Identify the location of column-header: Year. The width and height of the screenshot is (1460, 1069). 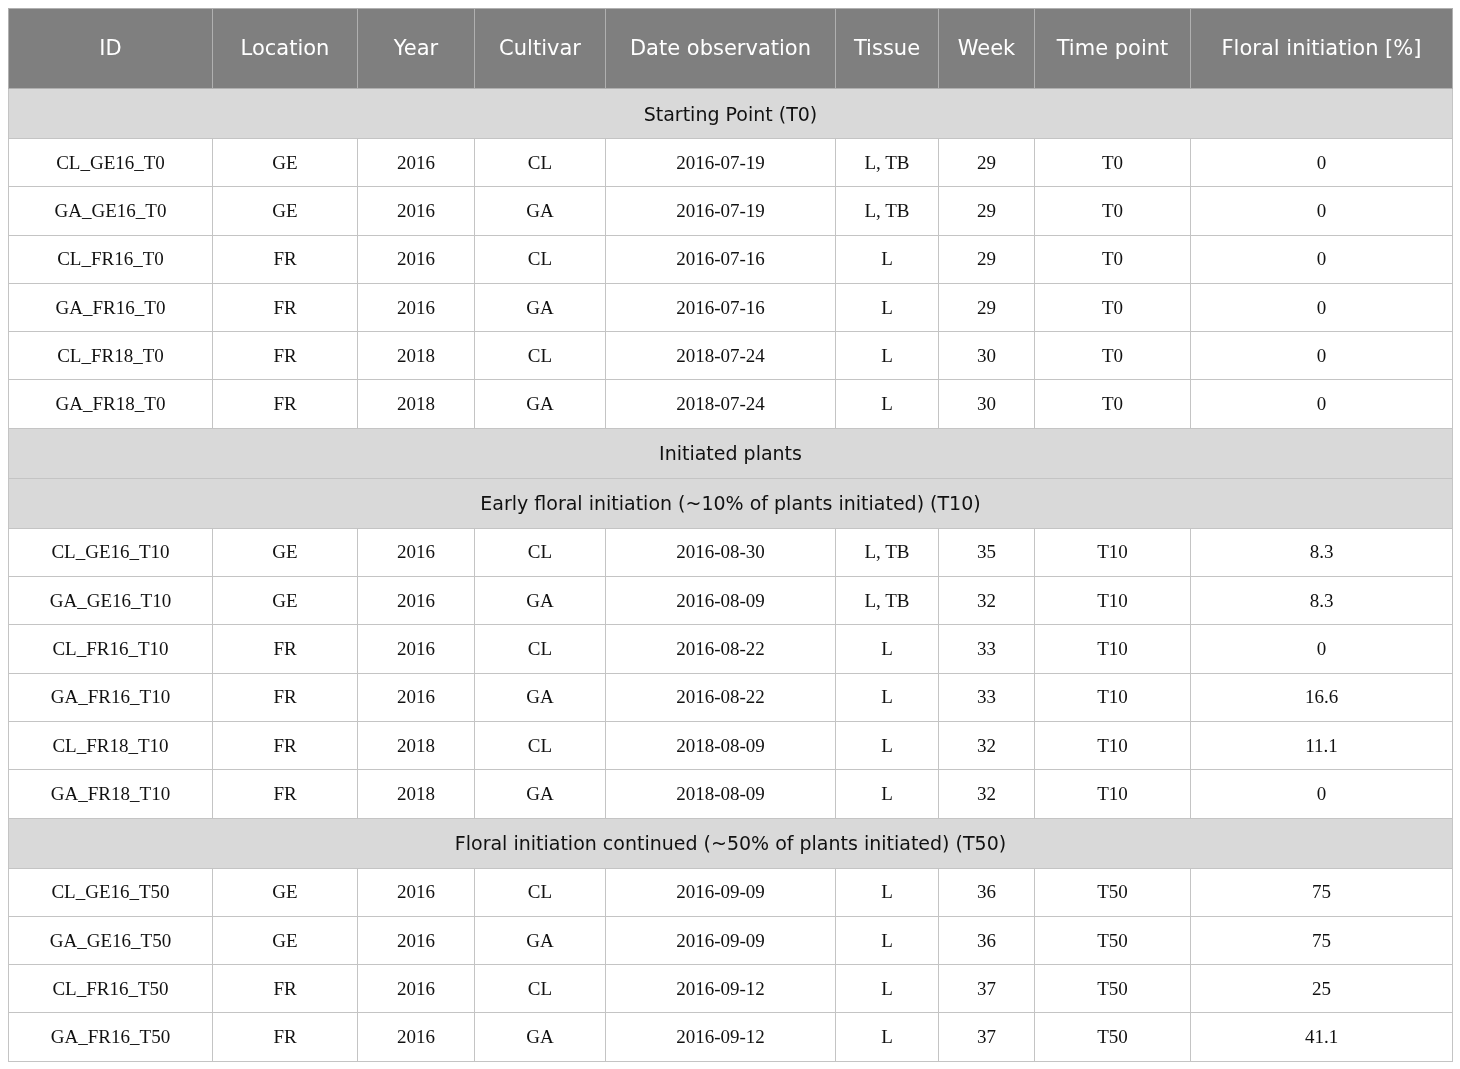
(416, 48).